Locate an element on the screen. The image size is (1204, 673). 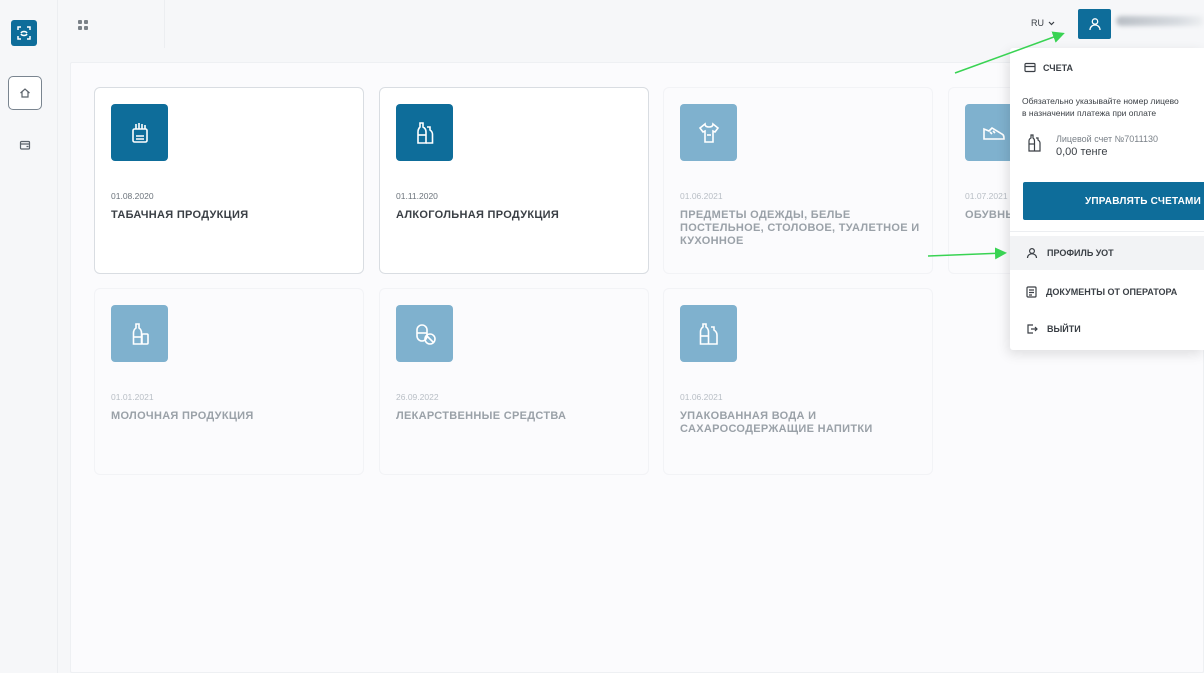
tobacco-icon is located at coordinates (139, 132).